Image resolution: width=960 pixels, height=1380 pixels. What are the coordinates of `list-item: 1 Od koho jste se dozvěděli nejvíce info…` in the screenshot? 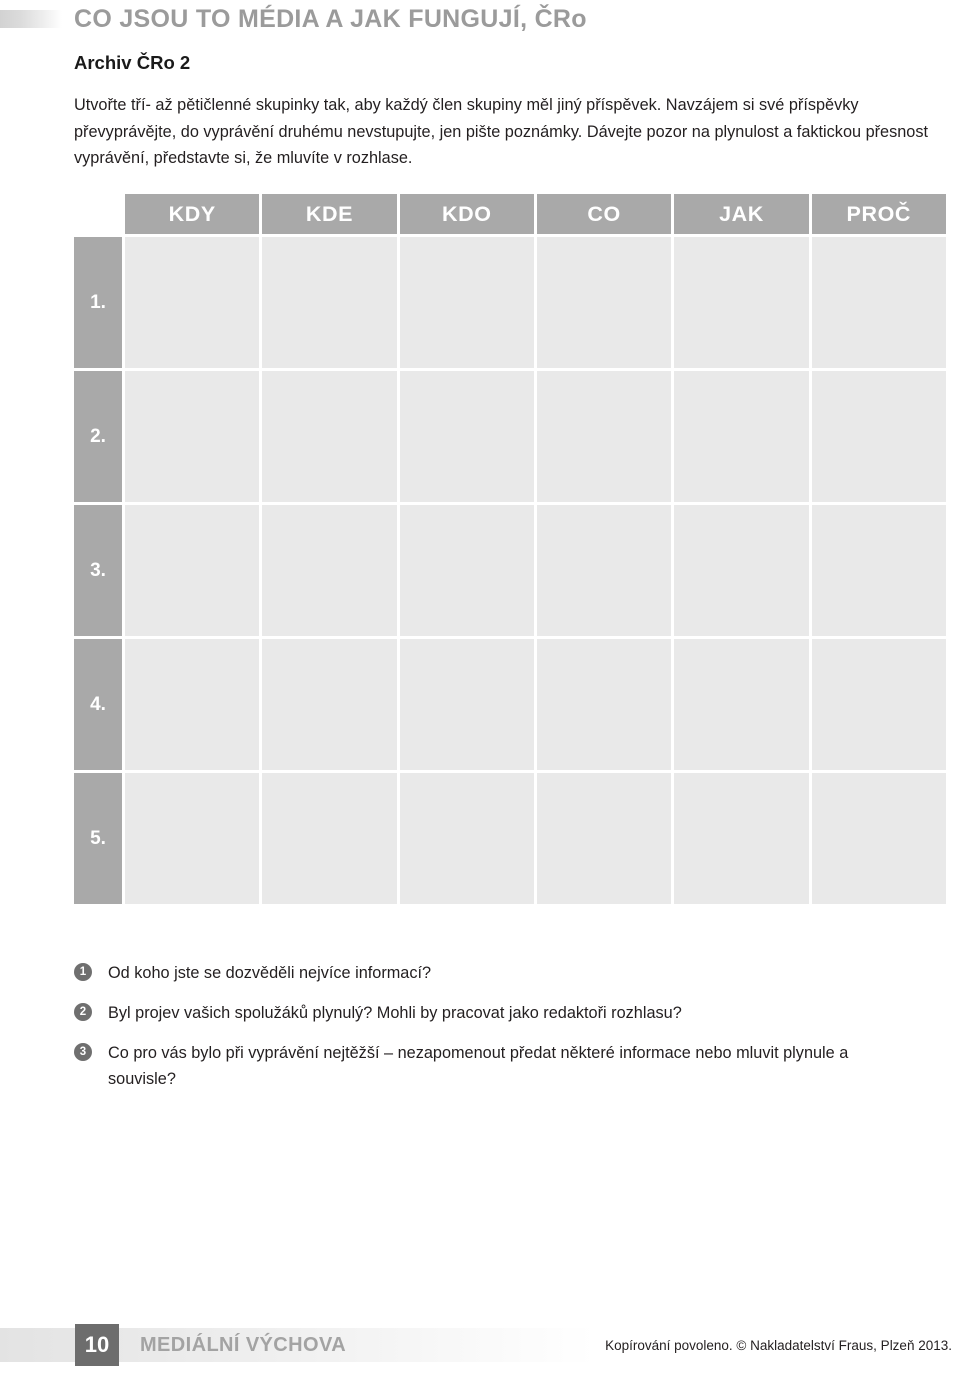 It's located at (514, 973).